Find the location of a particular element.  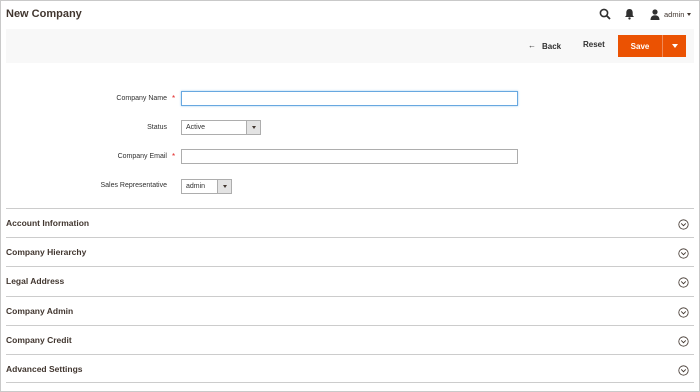

section-company-hierarchy: Company Hierarchy is located at coordinates (350, 251).